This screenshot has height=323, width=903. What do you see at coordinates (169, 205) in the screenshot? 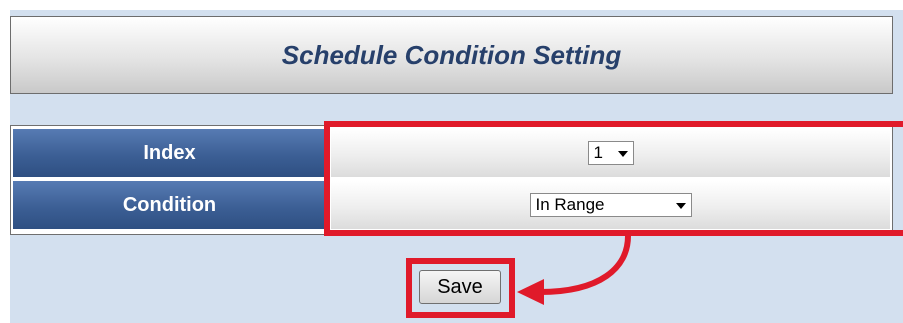
I see `condition-label: Condition` at bounding box center [169, 205].